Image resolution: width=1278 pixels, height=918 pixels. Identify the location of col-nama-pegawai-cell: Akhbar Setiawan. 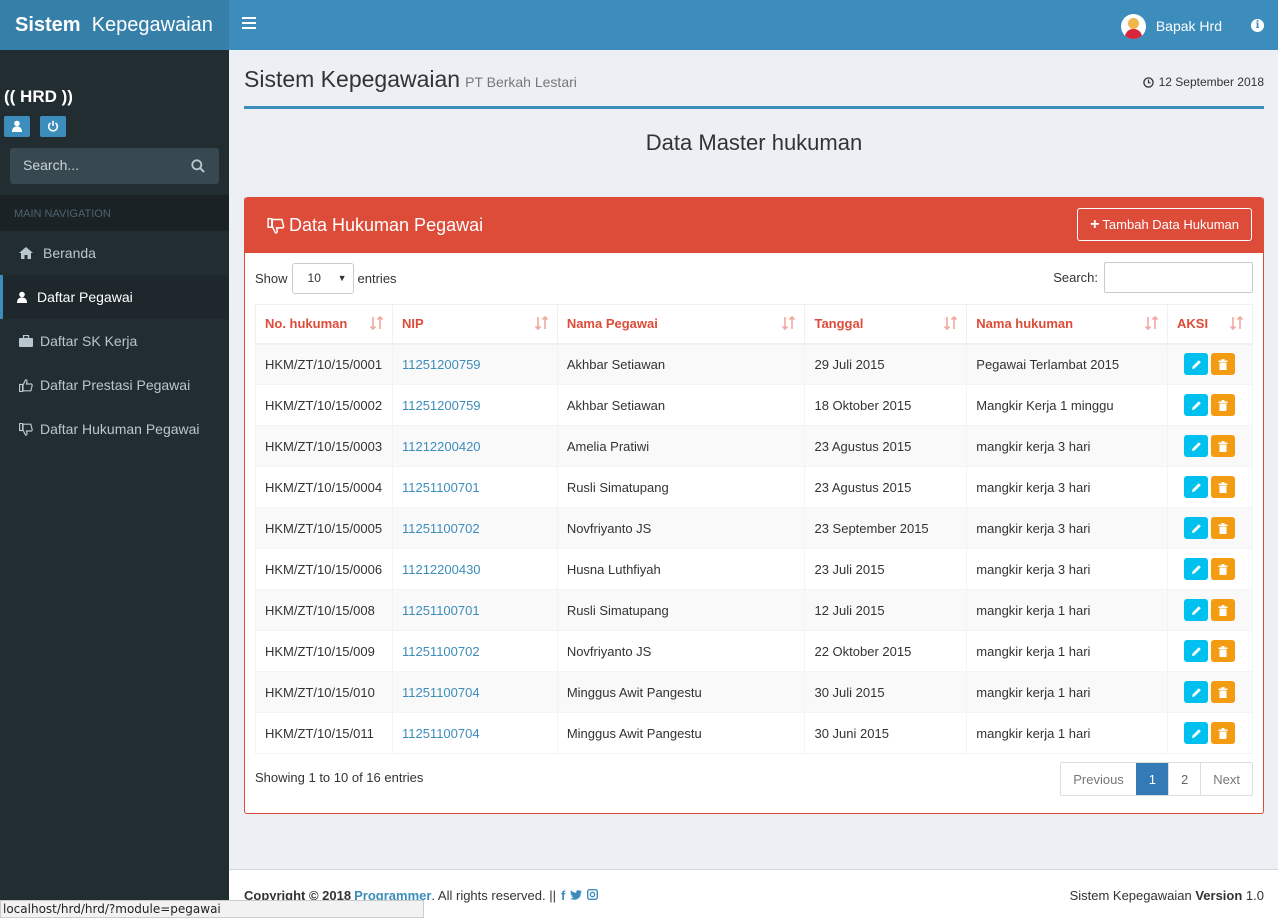
(681, 405).